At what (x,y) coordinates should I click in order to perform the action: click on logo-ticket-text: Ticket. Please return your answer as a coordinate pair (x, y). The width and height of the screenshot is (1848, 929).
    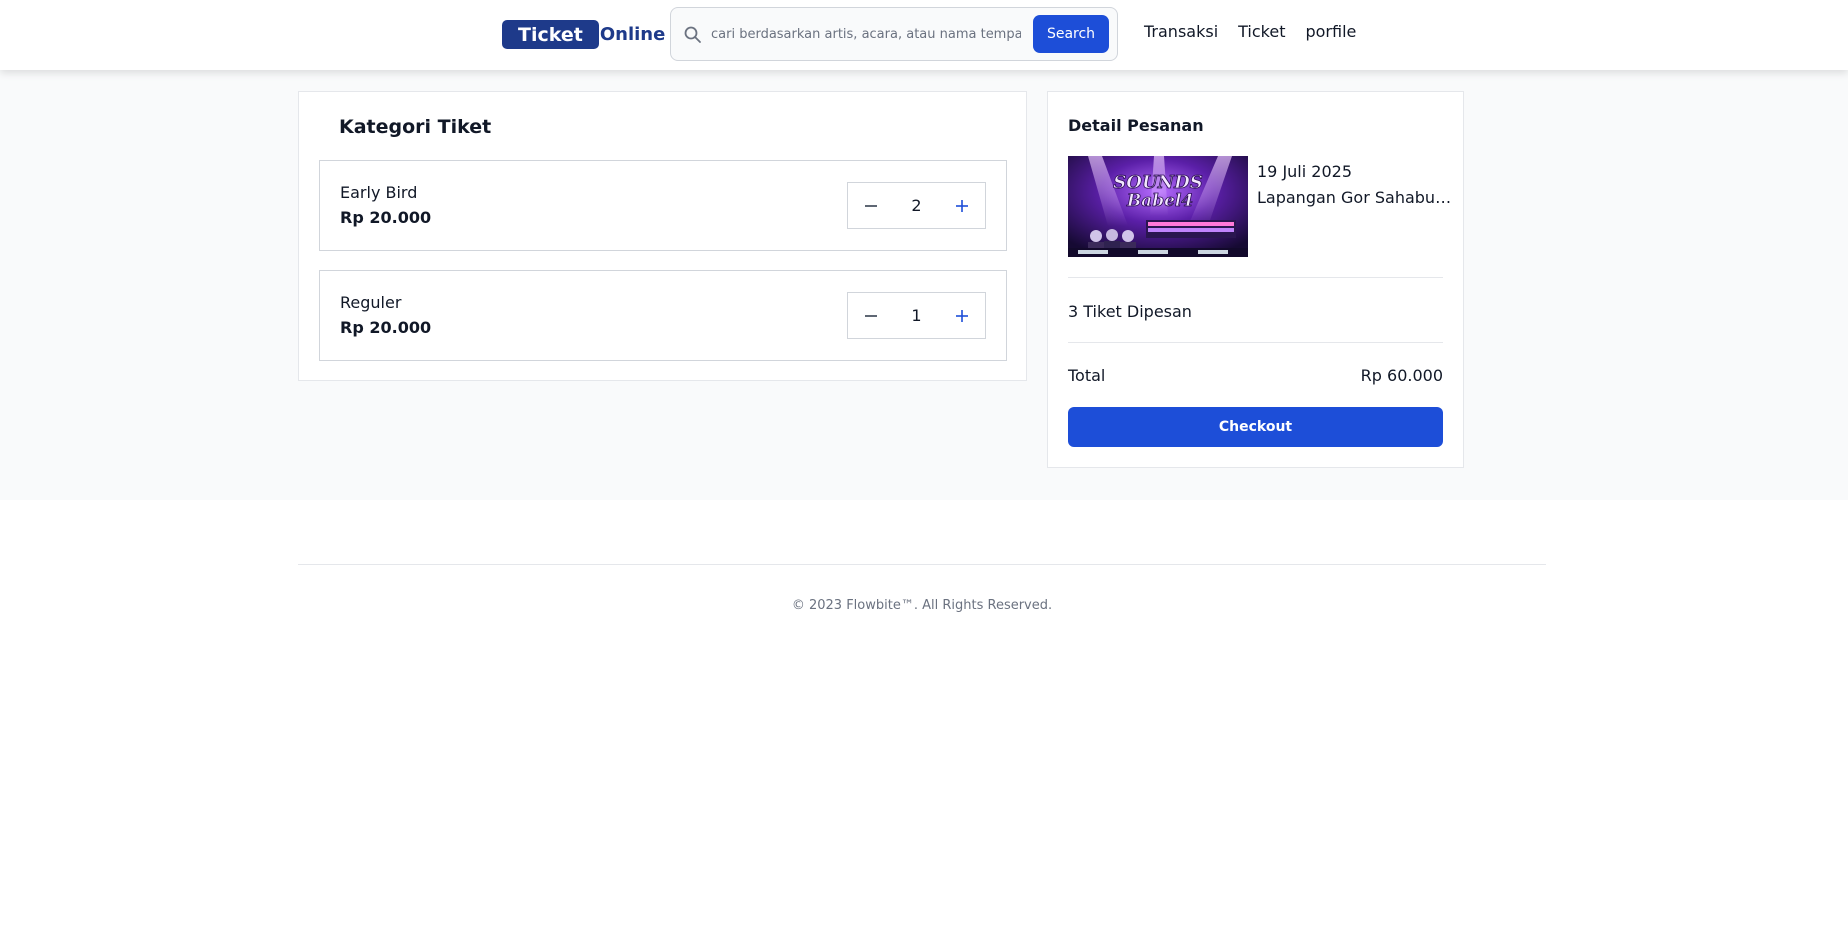
    Looking at the image, I should click on (550, 34).